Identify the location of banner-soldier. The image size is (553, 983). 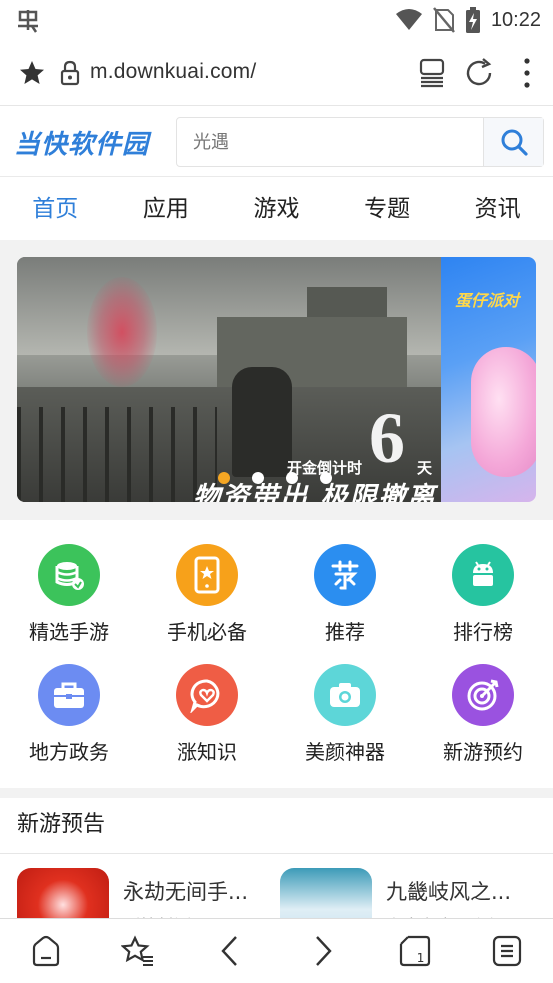
(262, 422).